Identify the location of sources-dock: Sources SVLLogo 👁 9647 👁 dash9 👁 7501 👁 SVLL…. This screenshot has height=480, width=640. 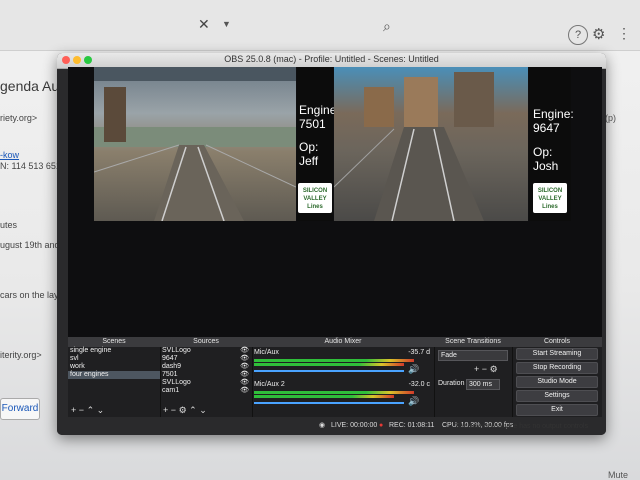
(206, 377).